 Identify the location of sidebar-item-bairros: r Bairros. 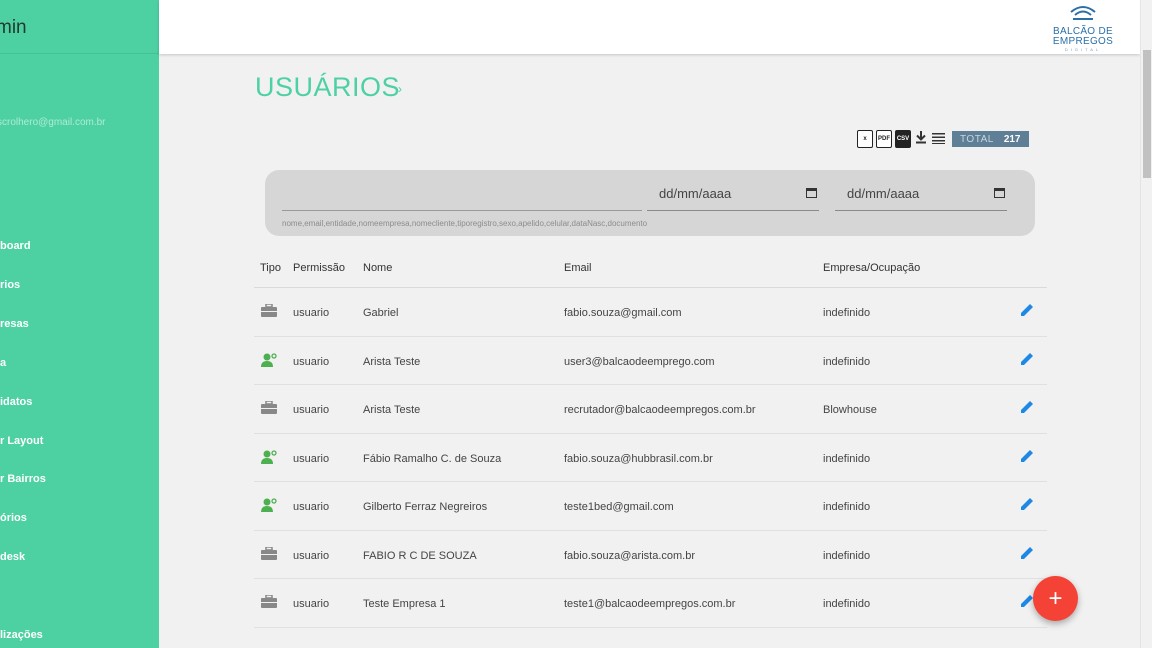
(23, 479).